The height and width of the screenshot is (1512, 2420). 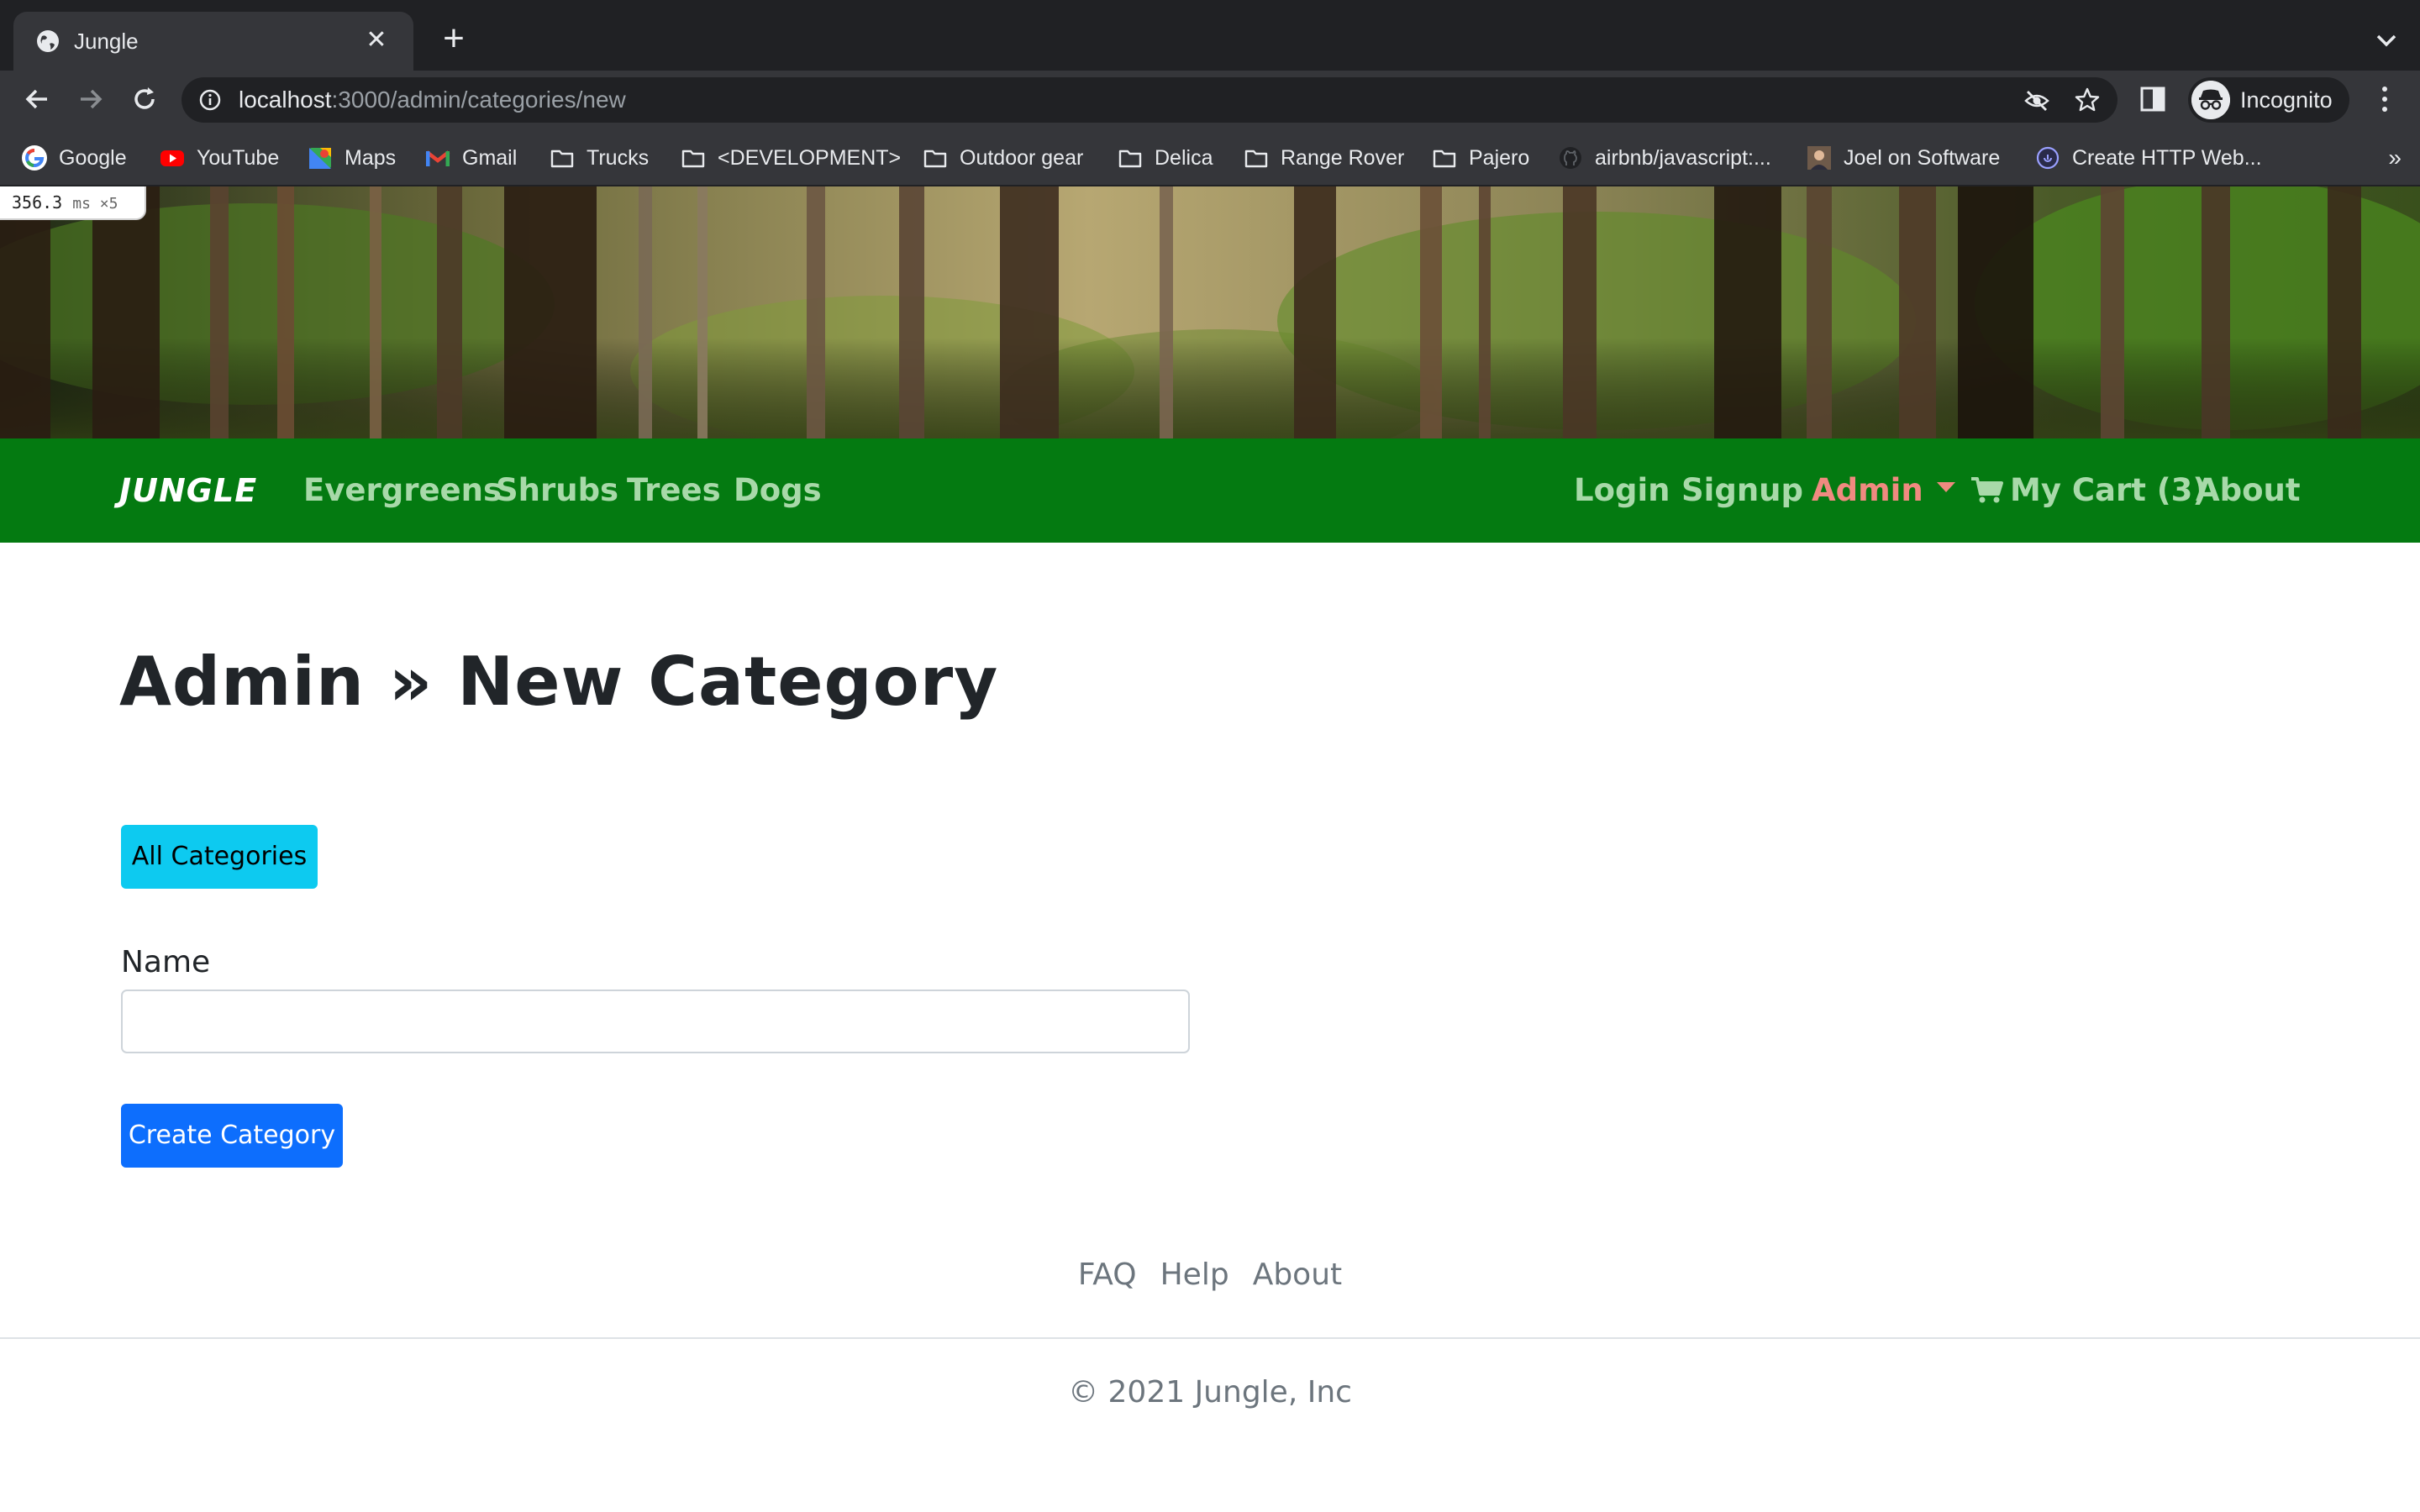 I want to click on incognito-icon, so click(x=2210, y=100).